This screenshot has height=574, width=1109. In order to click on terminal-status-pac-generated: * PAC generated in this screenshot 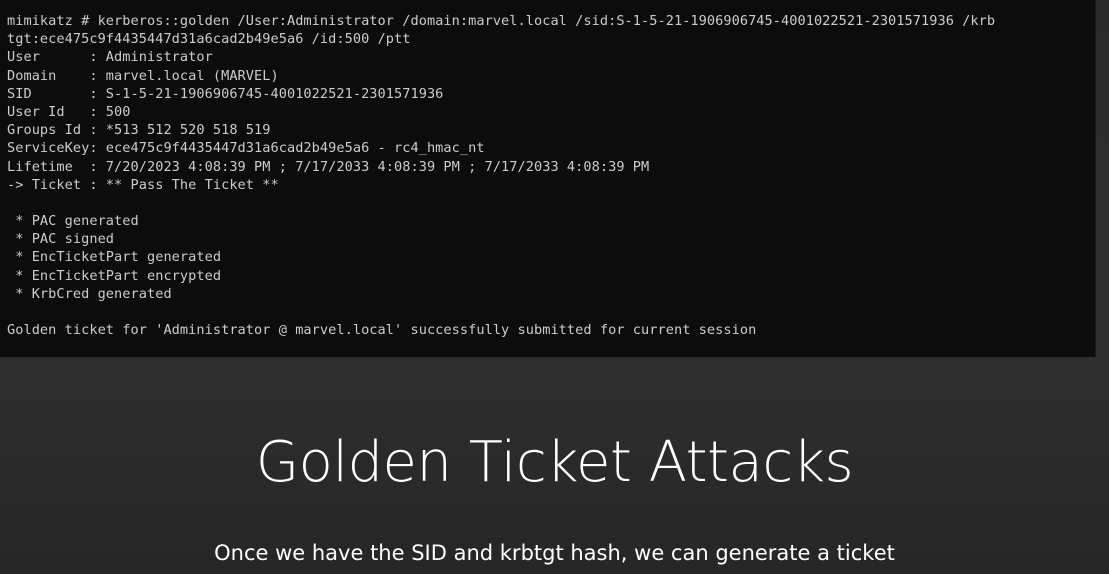, I will do `click(73, 221)`.